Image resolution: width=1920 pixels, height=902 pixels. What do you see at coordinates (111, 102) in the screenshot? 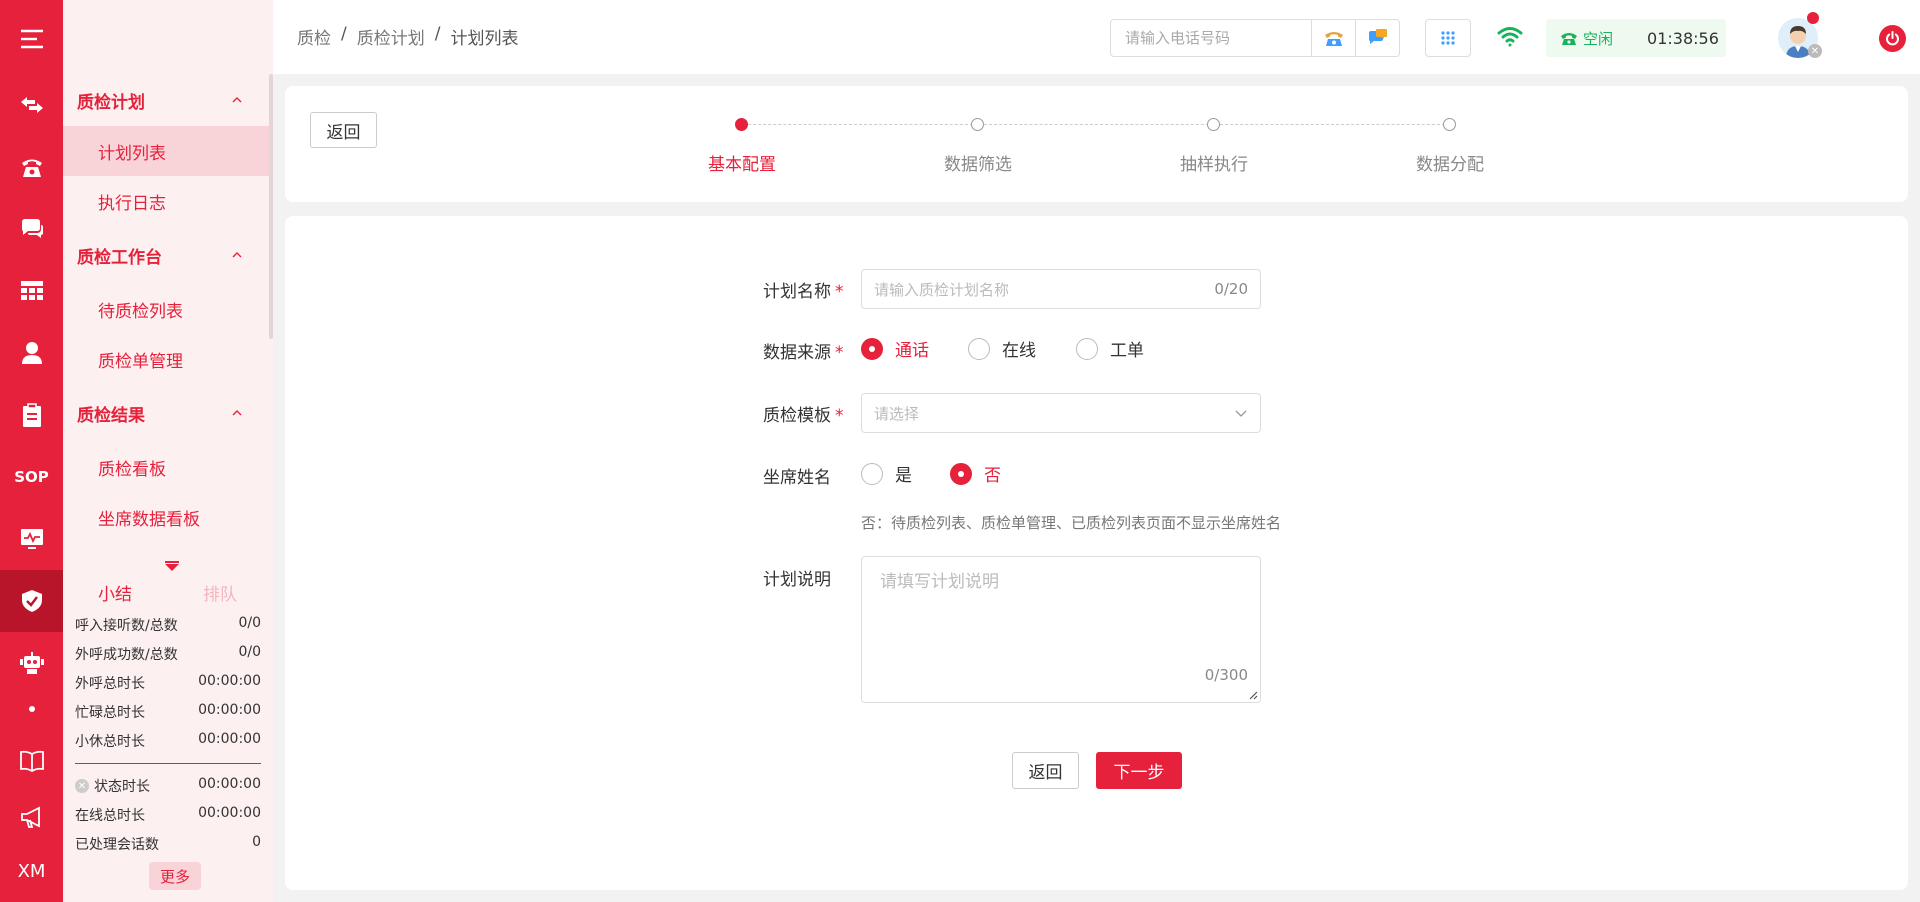
I see `sidebar-group-label: 质检计划` at bounding box center [111, 102].